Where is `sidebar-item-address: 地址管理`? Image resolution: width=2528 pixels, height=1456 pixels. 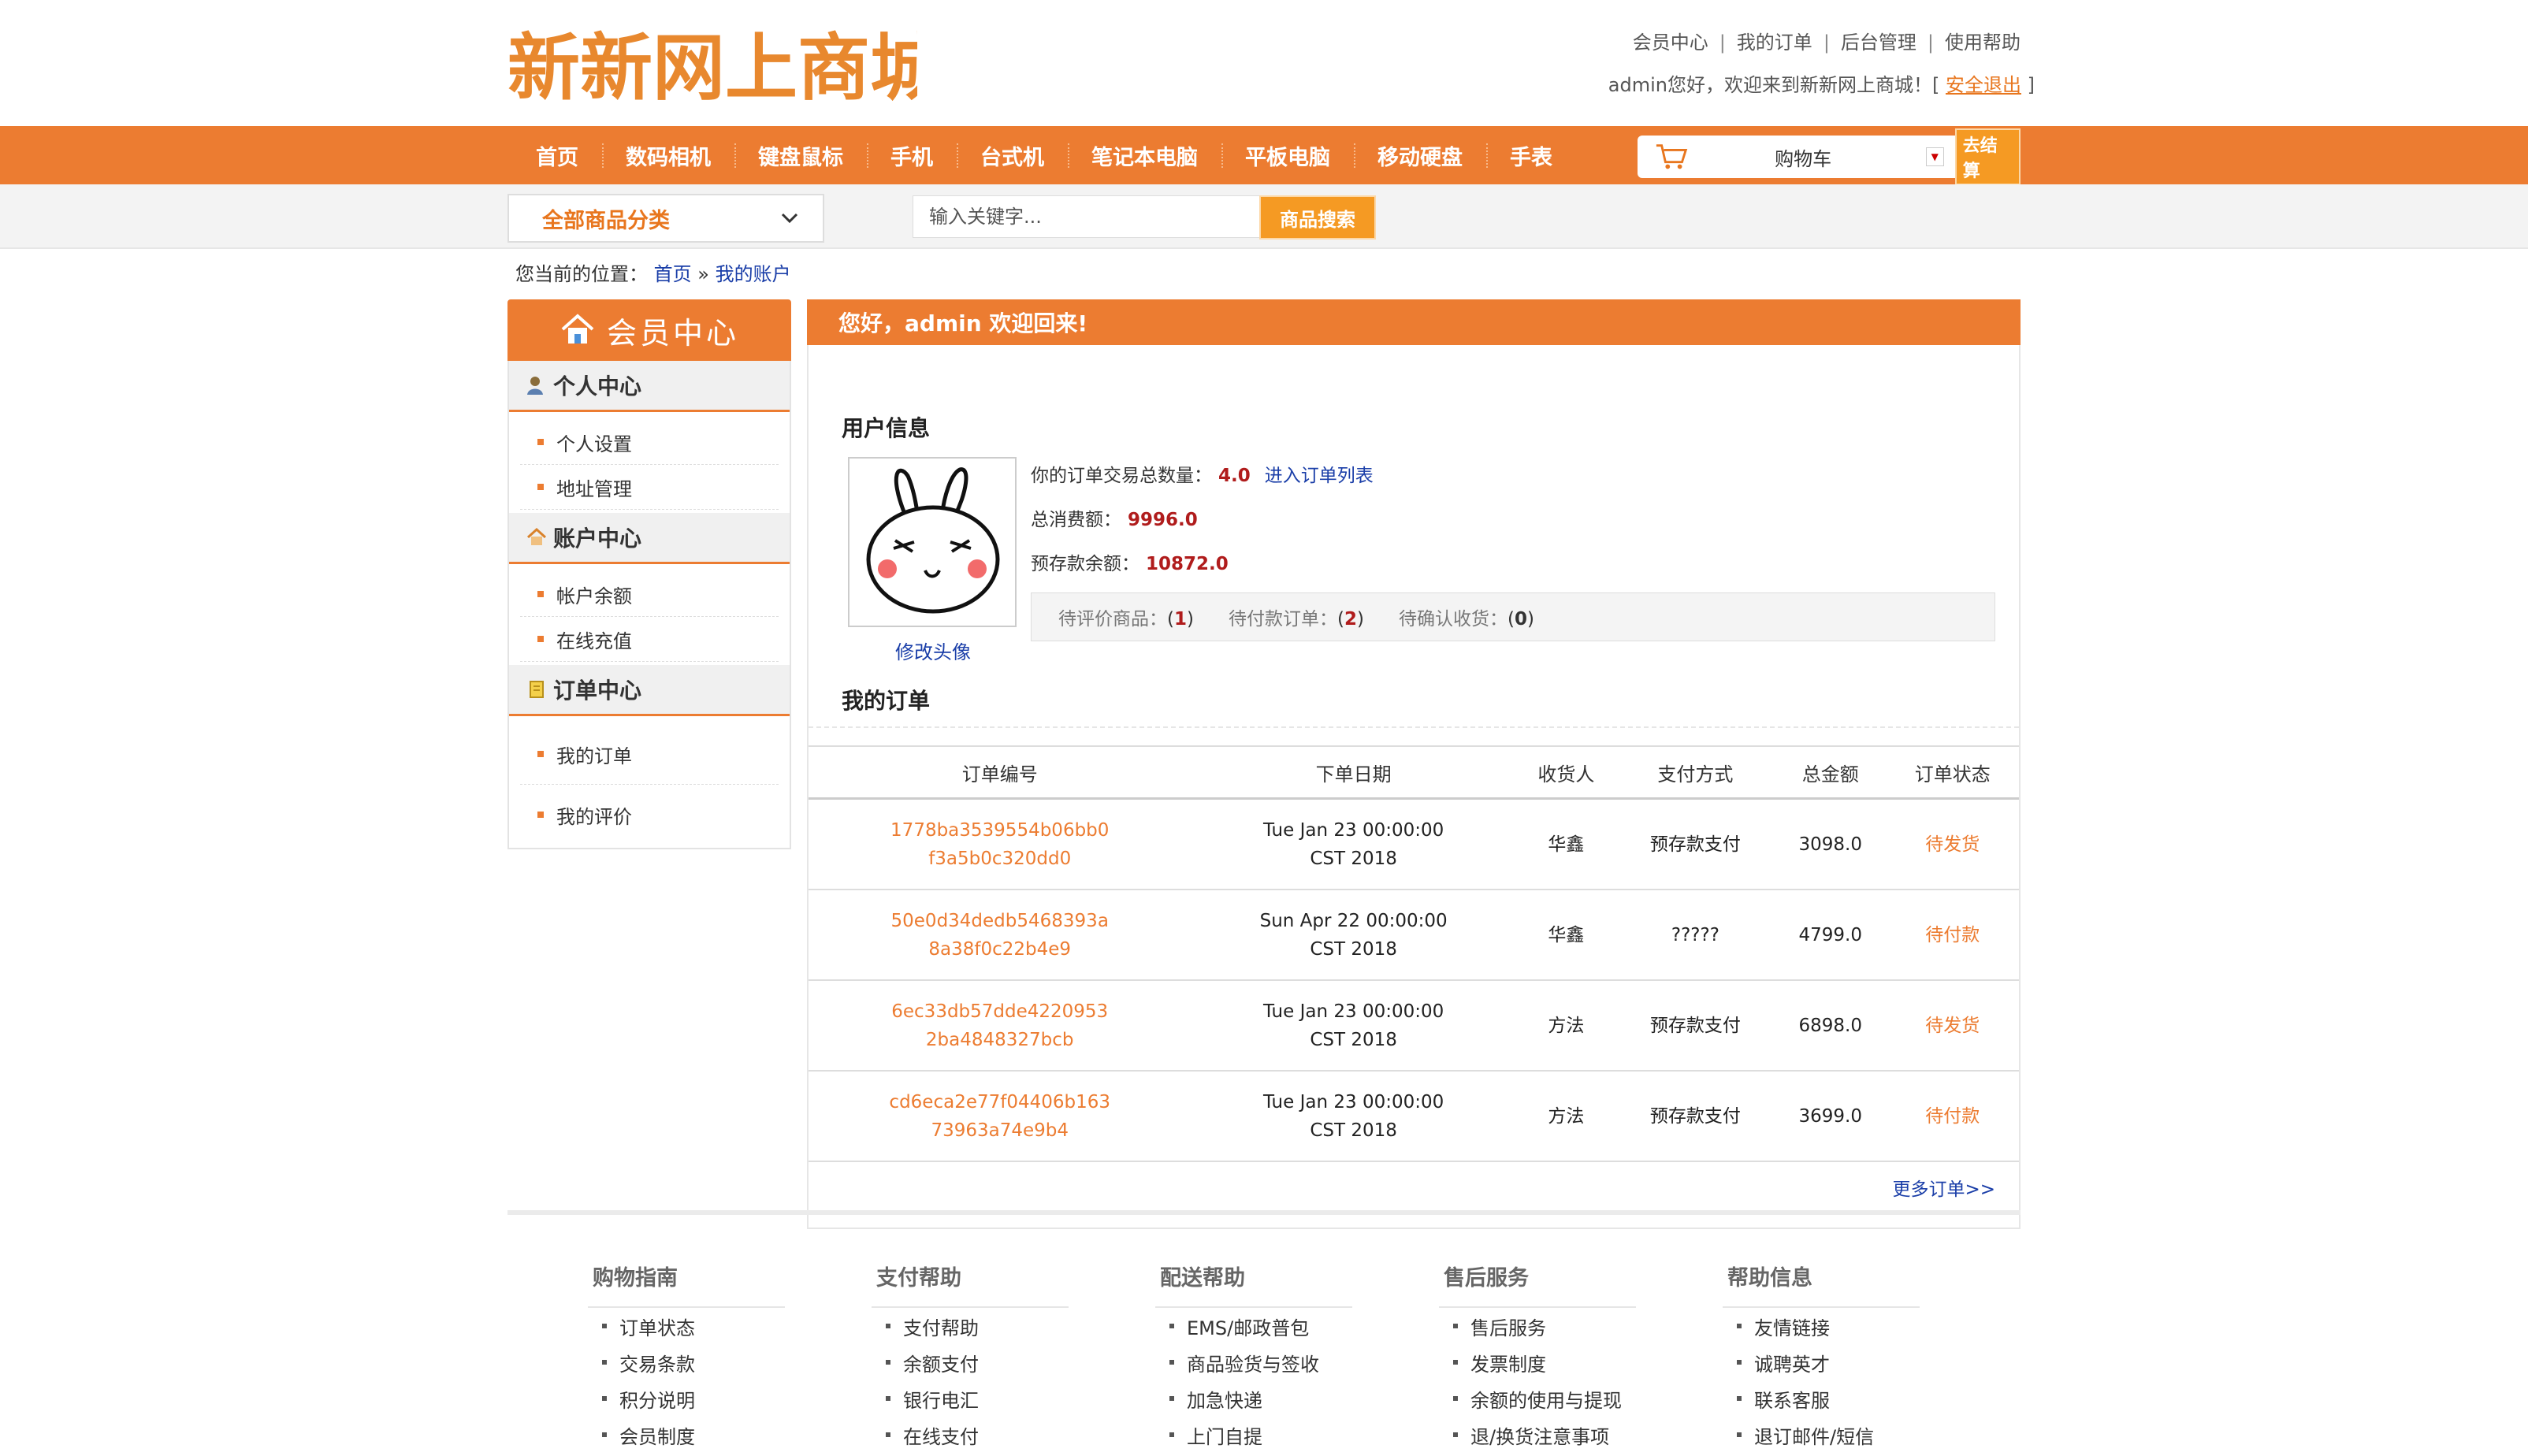
sidebar-item-address: 地址管理 is located at coordinates (649, 487).